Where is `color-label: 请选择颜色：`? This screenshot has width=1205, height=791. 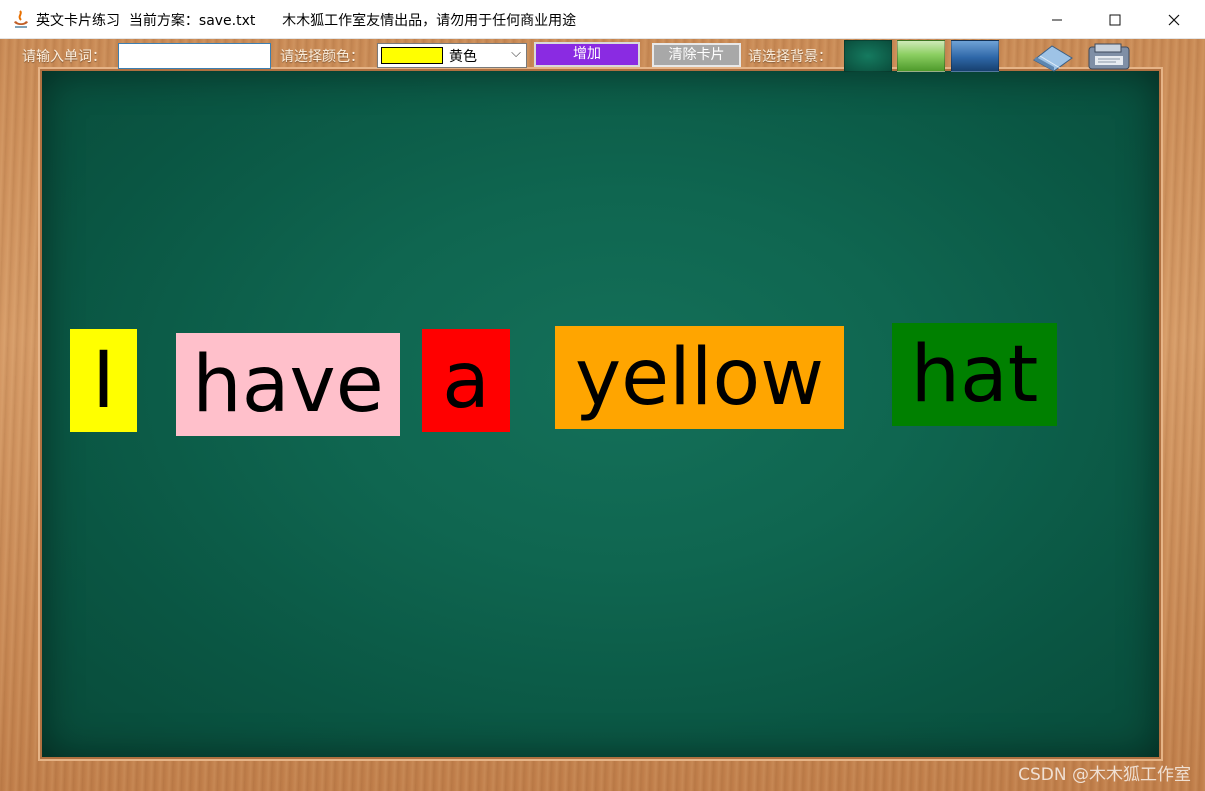
color-label: 请选择颜色： is located at coordinates (322, 57).